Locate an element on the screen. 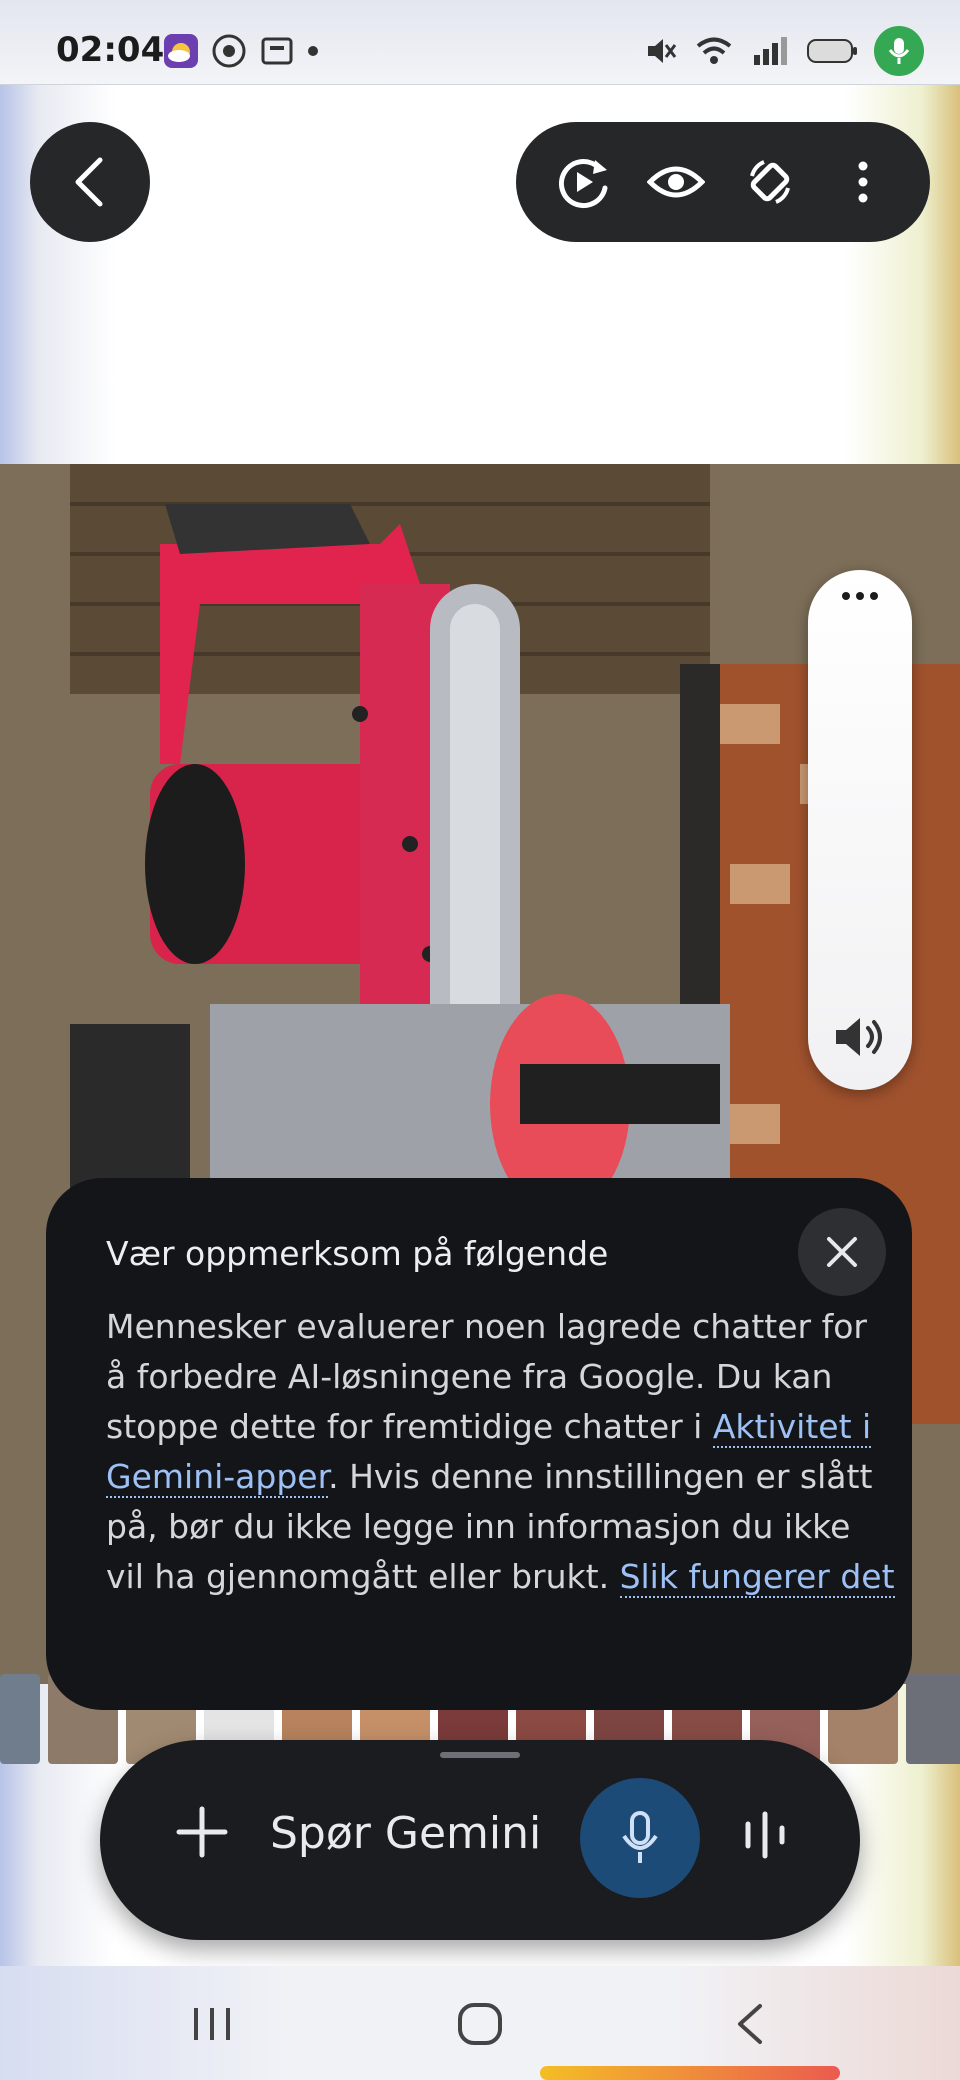 This screenshot has width=960, height=2080. notice-title: Vær oppmerksom på følgende is located at coordinates (357, 1253).